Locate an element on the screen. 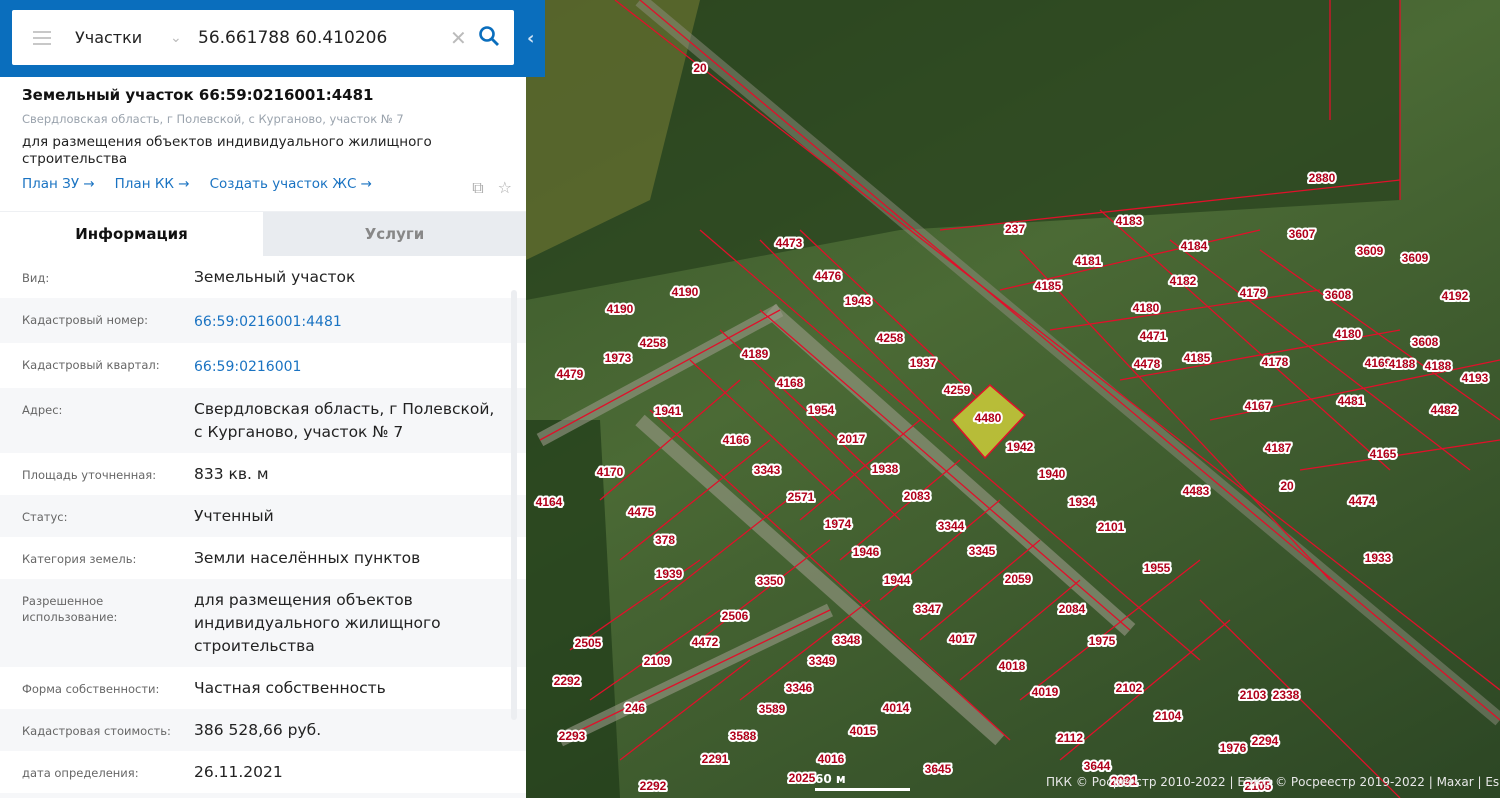 The width and height of the screenshot is (1500, 798). parcel-label: 3345 is located at coordinates (982, 551).